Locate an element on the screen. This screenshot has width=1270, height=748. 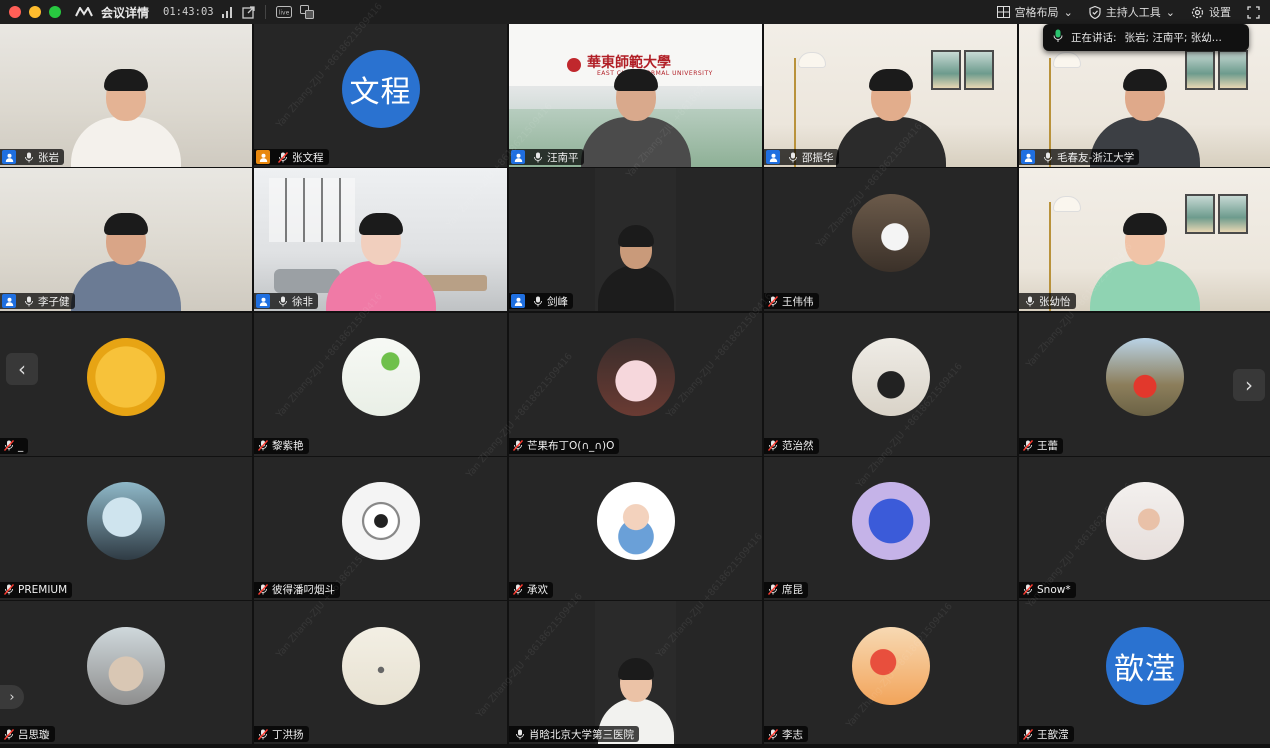
participant-tile: 剑峰 is located at coordinates (635, 240).